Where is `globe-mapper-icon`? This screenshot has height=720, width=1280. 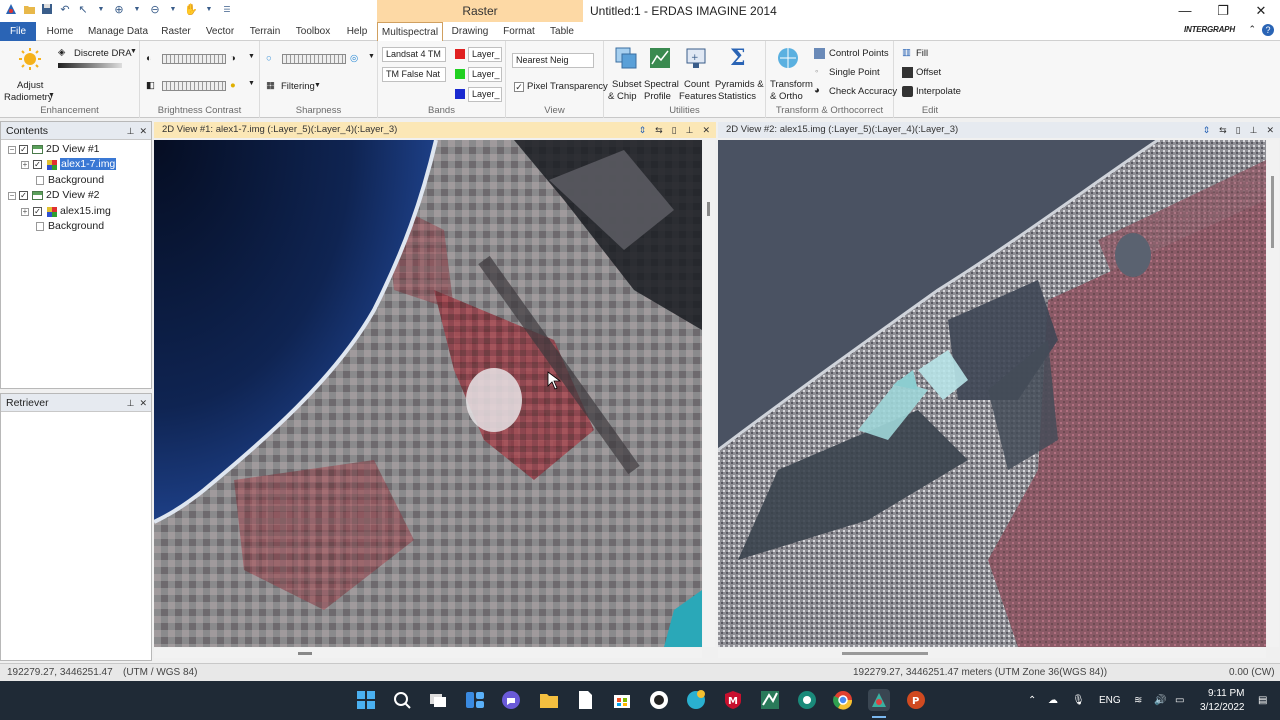
globe-mapper-icon is located at coordinates (807, 700).